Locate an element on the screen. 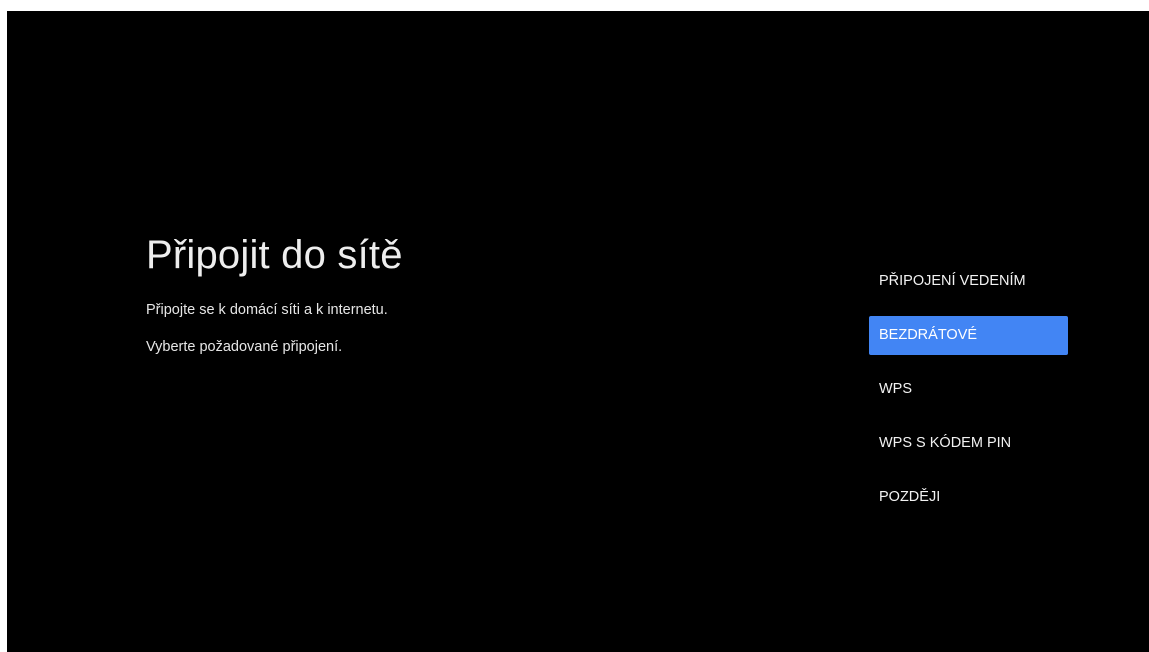  option-later: POZDĚJI is located at coordinates (968, 497).